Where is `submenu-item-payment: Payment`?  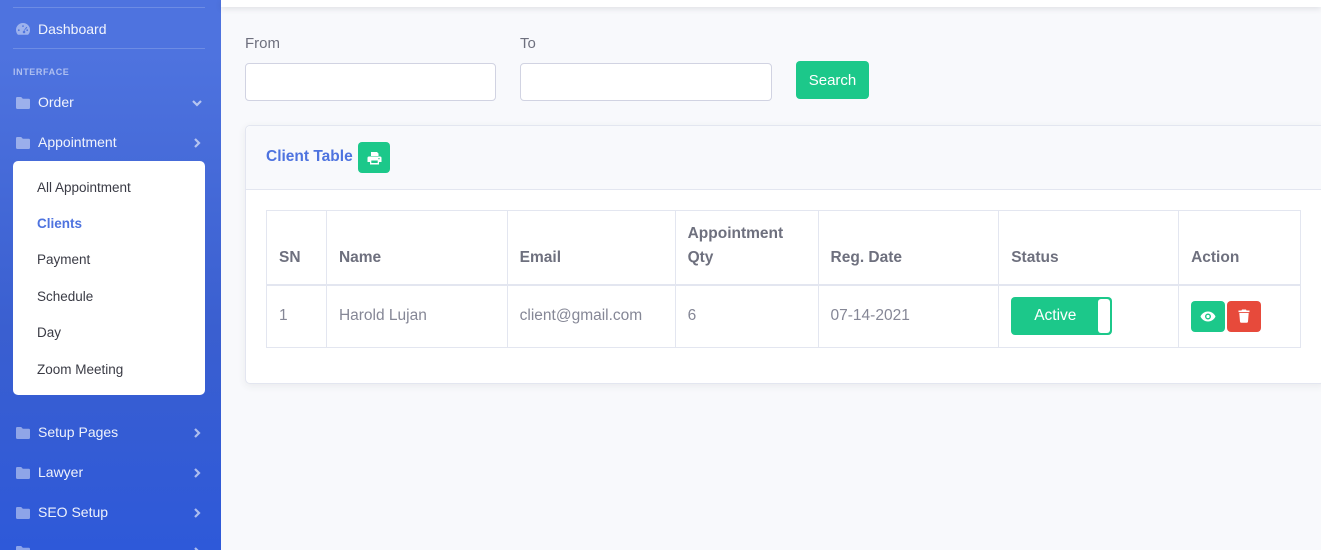 submenu-item-payment: Payment is located at coordinates (109, 260).